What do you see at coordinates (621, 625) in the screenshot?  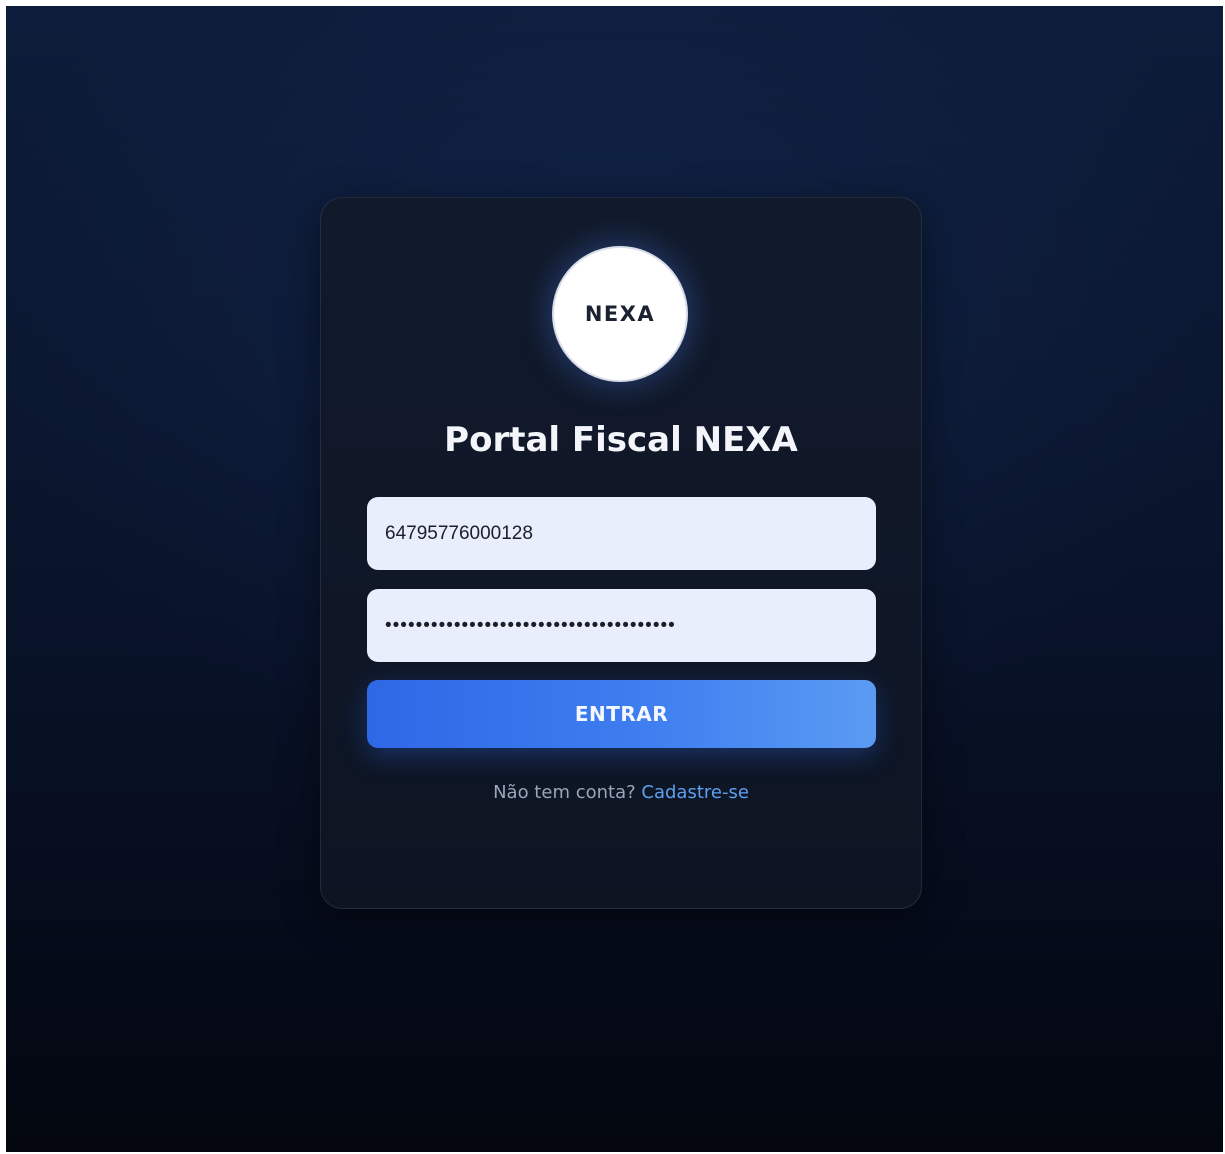 I see `password-field` at bounding box center [621, 625].